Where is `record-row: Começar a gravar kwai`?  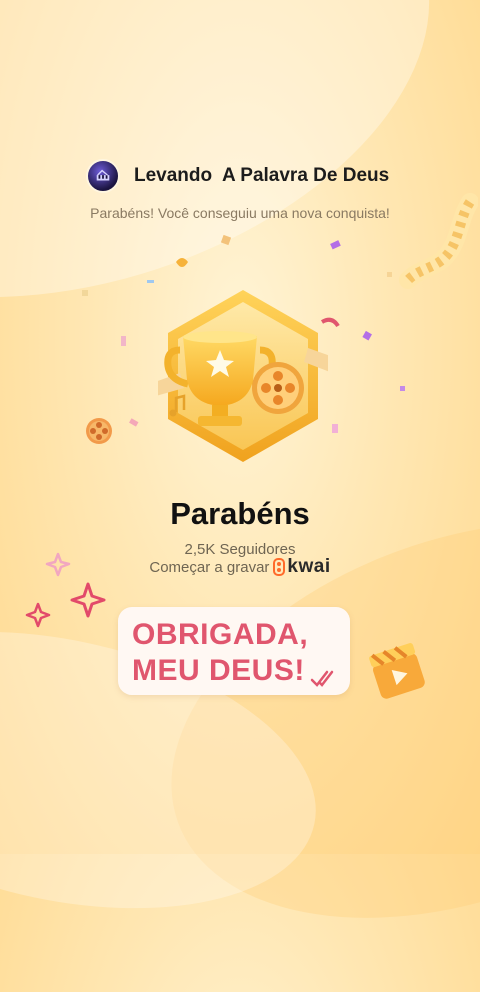 record-row: Começar a gravar kwai is located at coordinates (240, 567).